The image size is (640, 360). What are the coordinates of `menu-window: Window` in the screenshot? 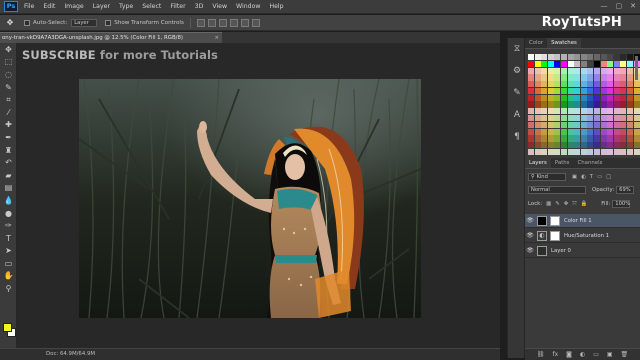 It's located at (248, 6).